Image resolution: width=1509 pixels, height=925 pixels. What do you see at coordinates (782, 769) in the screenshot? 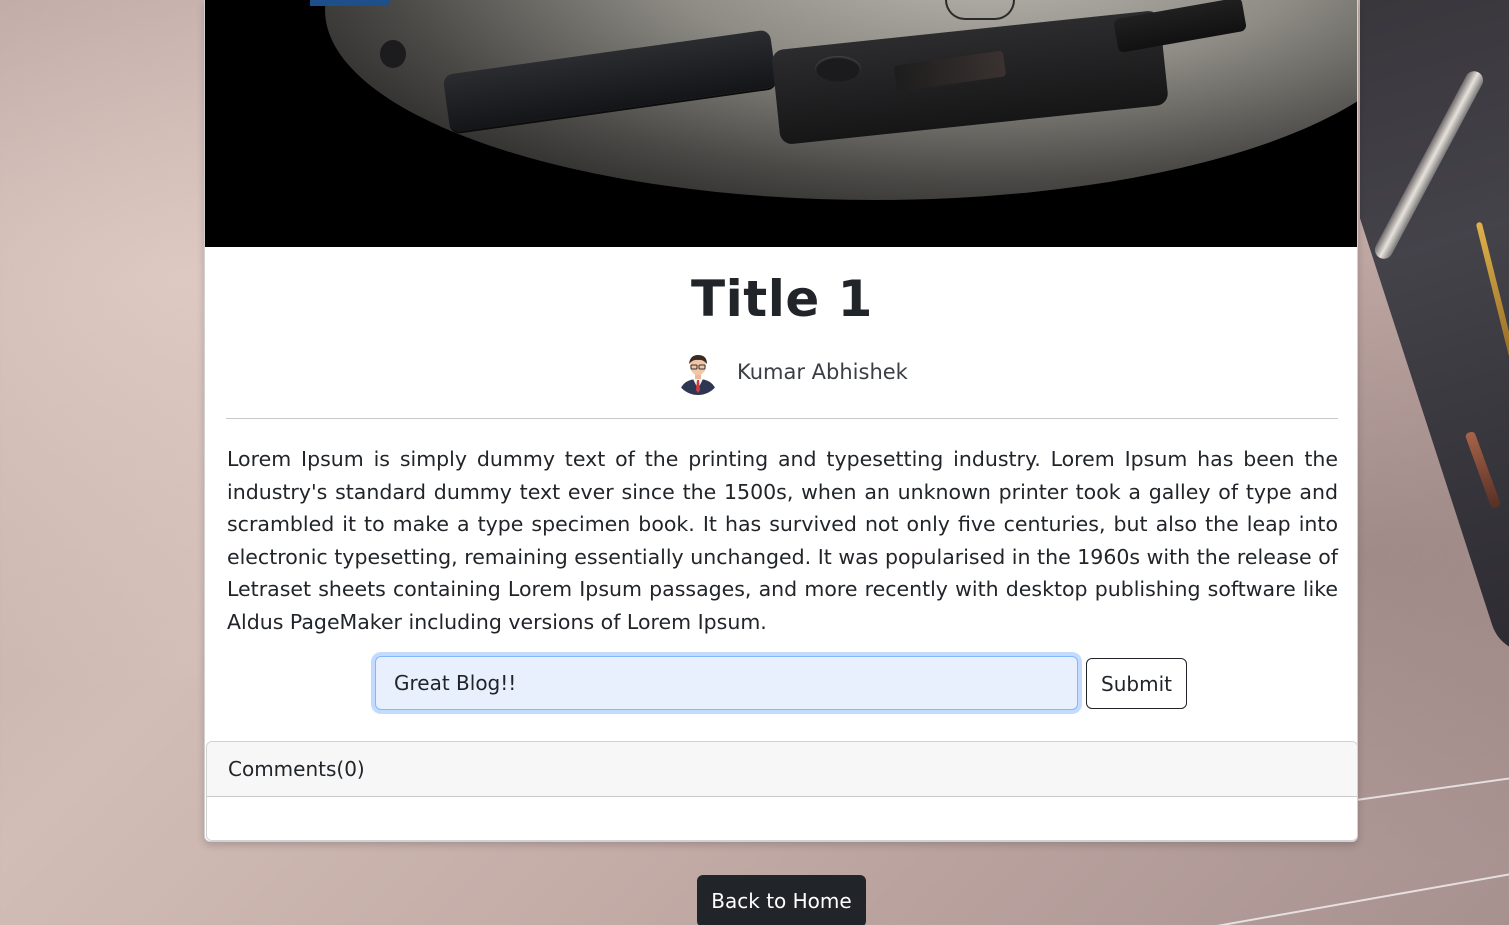
I see `comments-header: Comments(0)` at bounding box center [782, 769].